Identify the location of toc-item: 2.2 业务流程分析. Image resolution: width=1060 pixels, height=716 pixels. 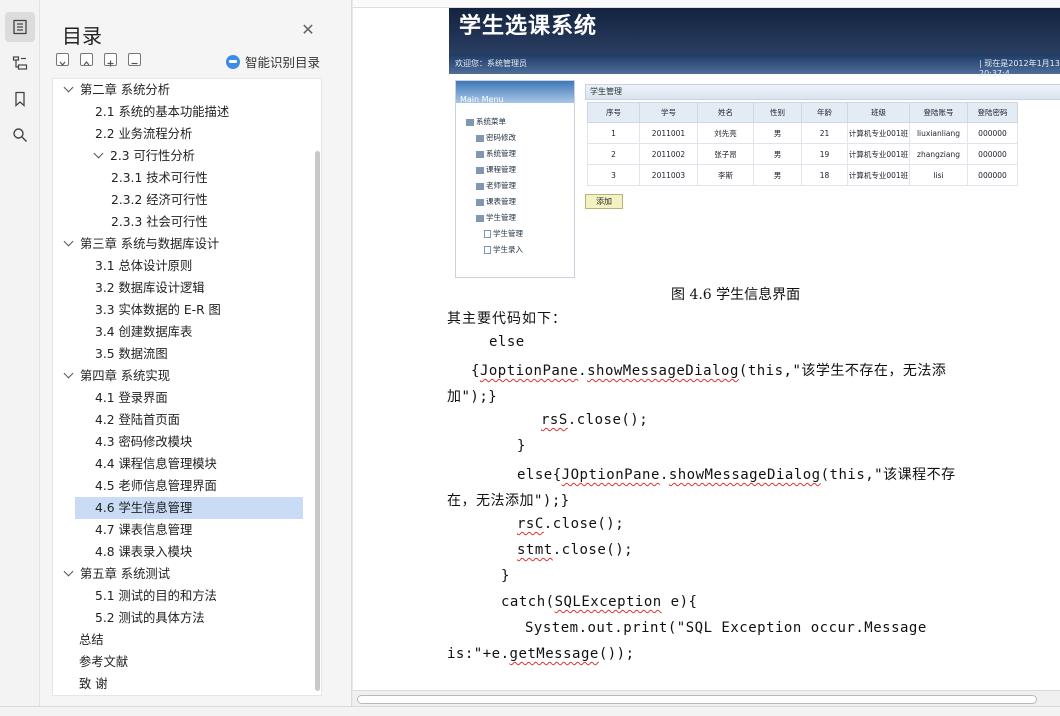
(143, 134).